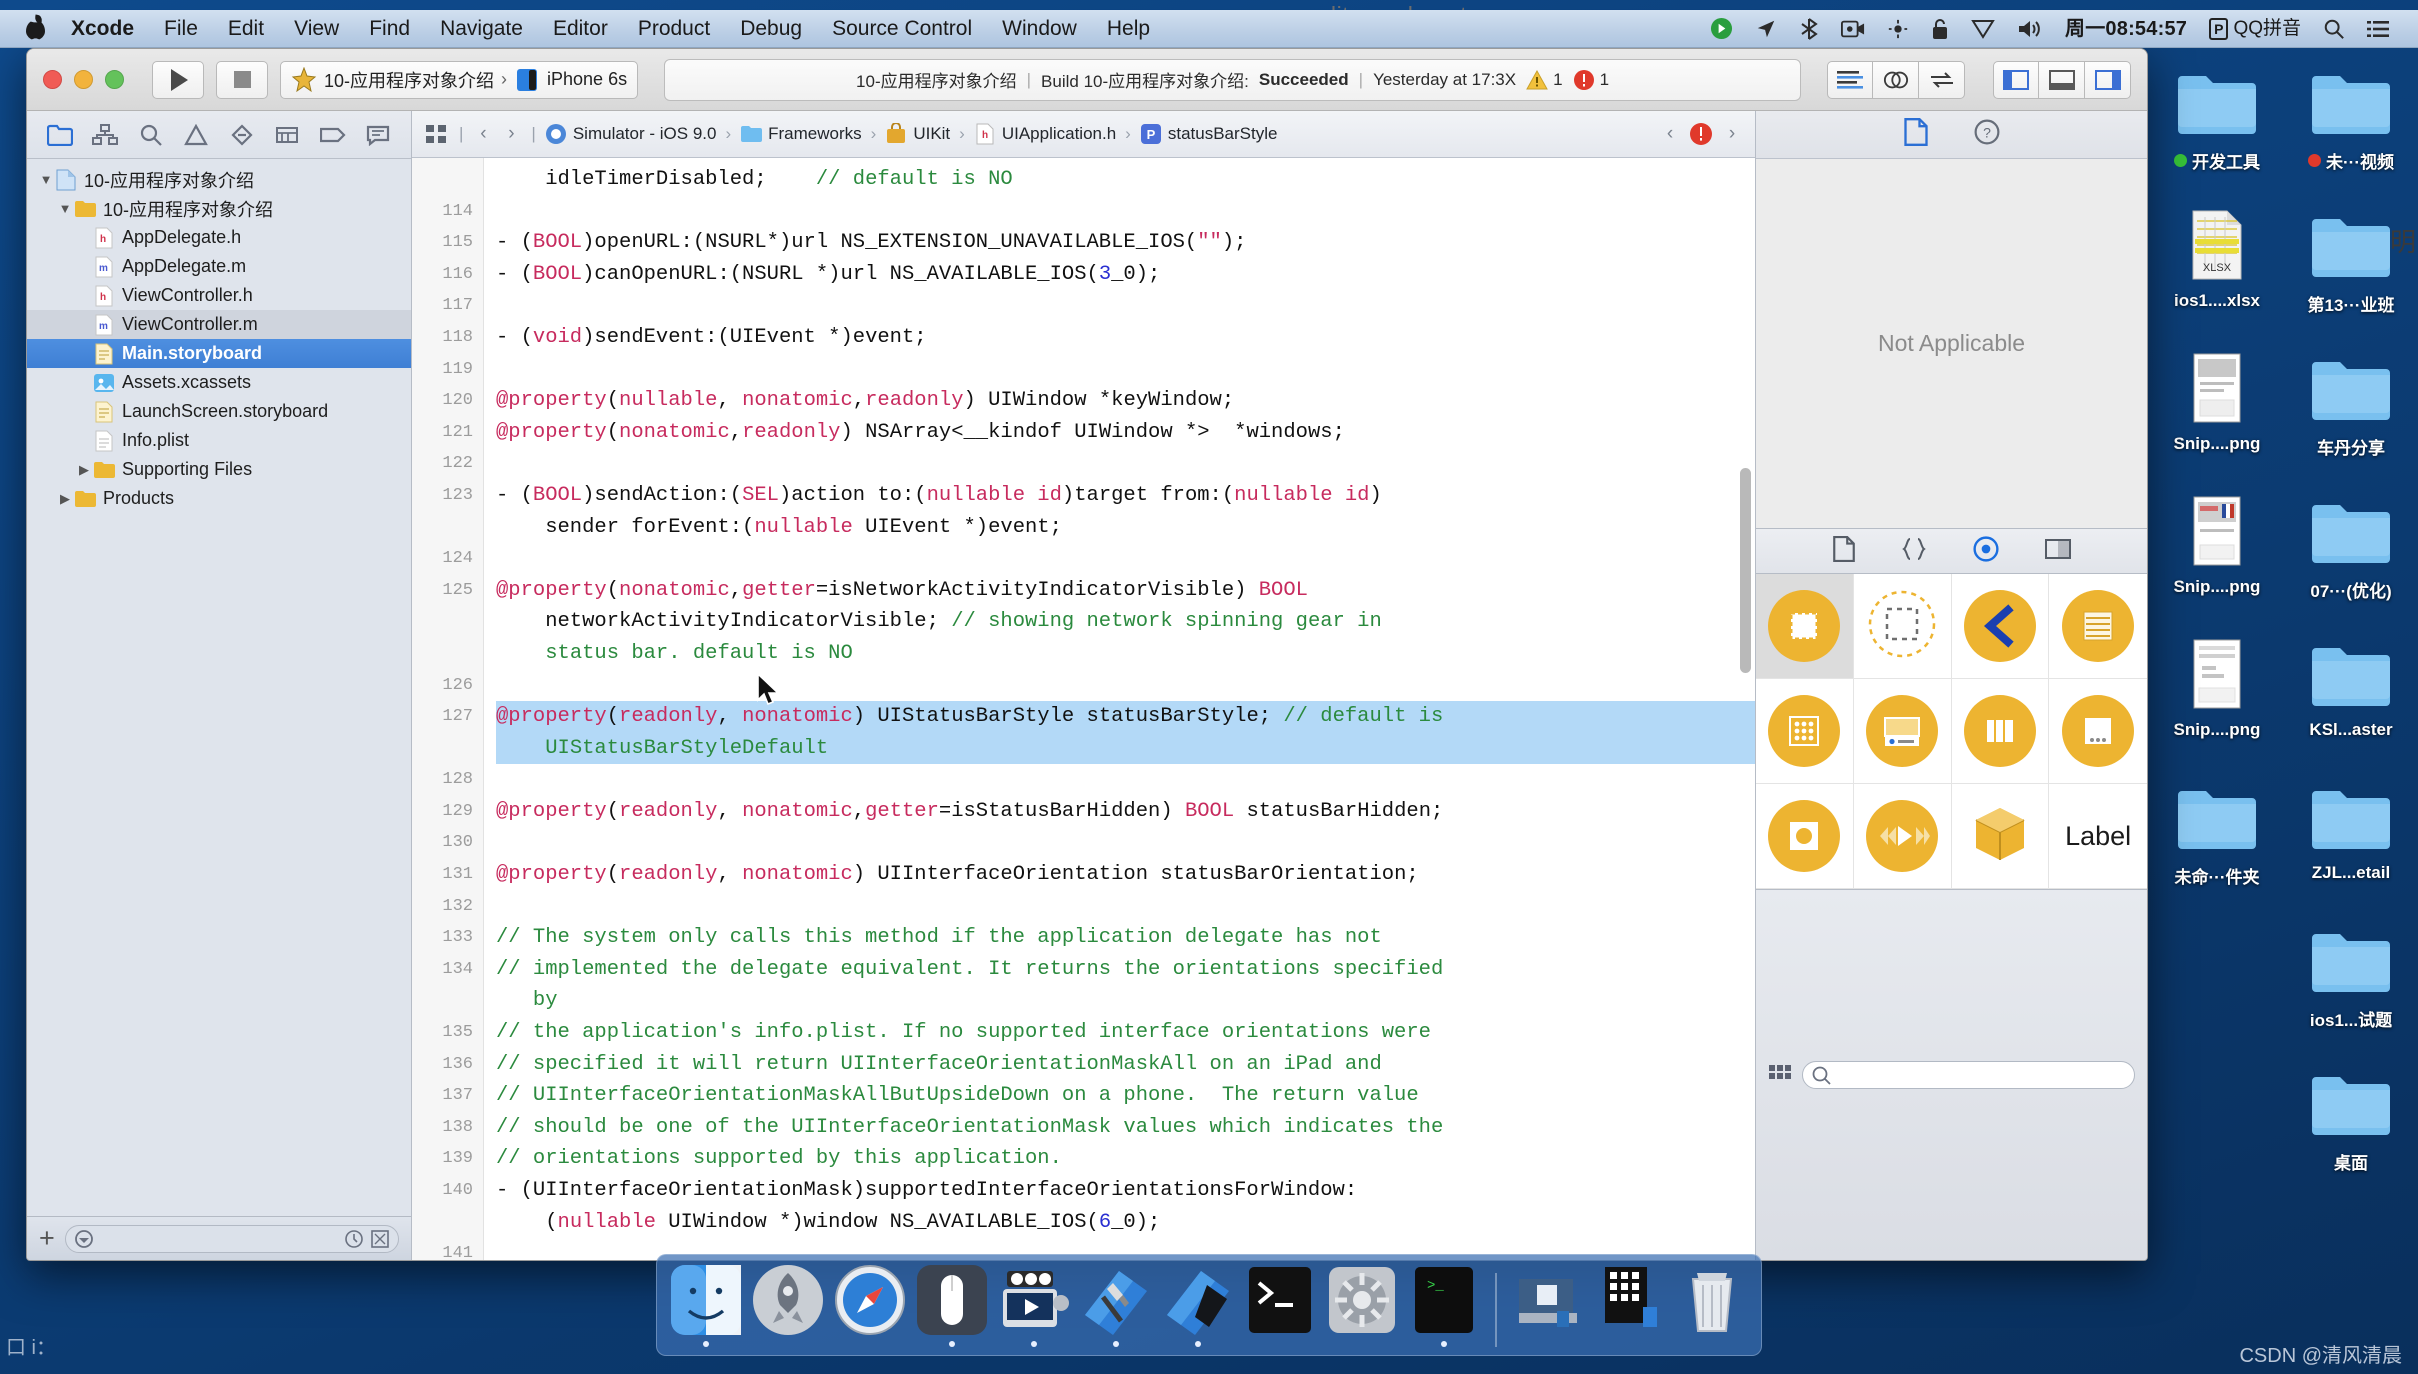 The image size is (2418, 1374). Describe the element at coordinates (60, 135) in the screenshot. I see `project-navigator-icon` at that location.